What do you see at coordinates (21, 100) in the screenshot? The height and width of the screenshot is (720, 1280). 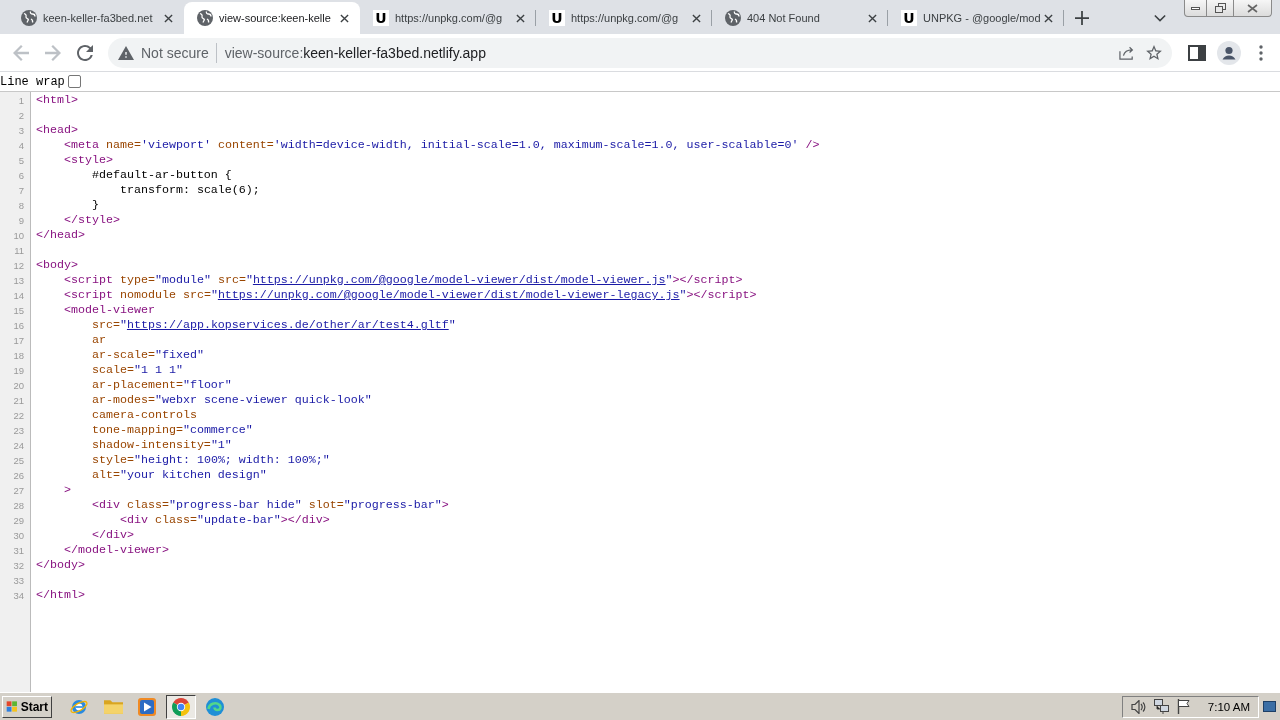 I see `line-number: 1` at bounding box center [21, 100].